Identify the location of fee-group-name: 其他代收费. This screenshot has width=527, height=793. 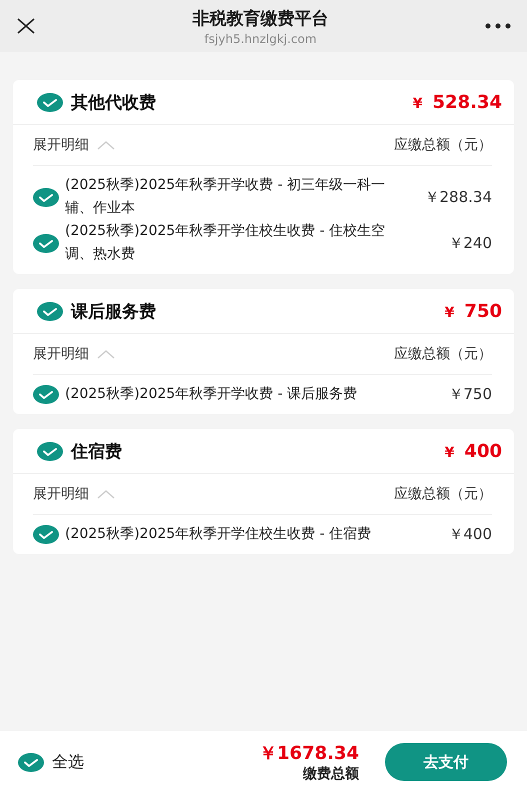
(113, 103).